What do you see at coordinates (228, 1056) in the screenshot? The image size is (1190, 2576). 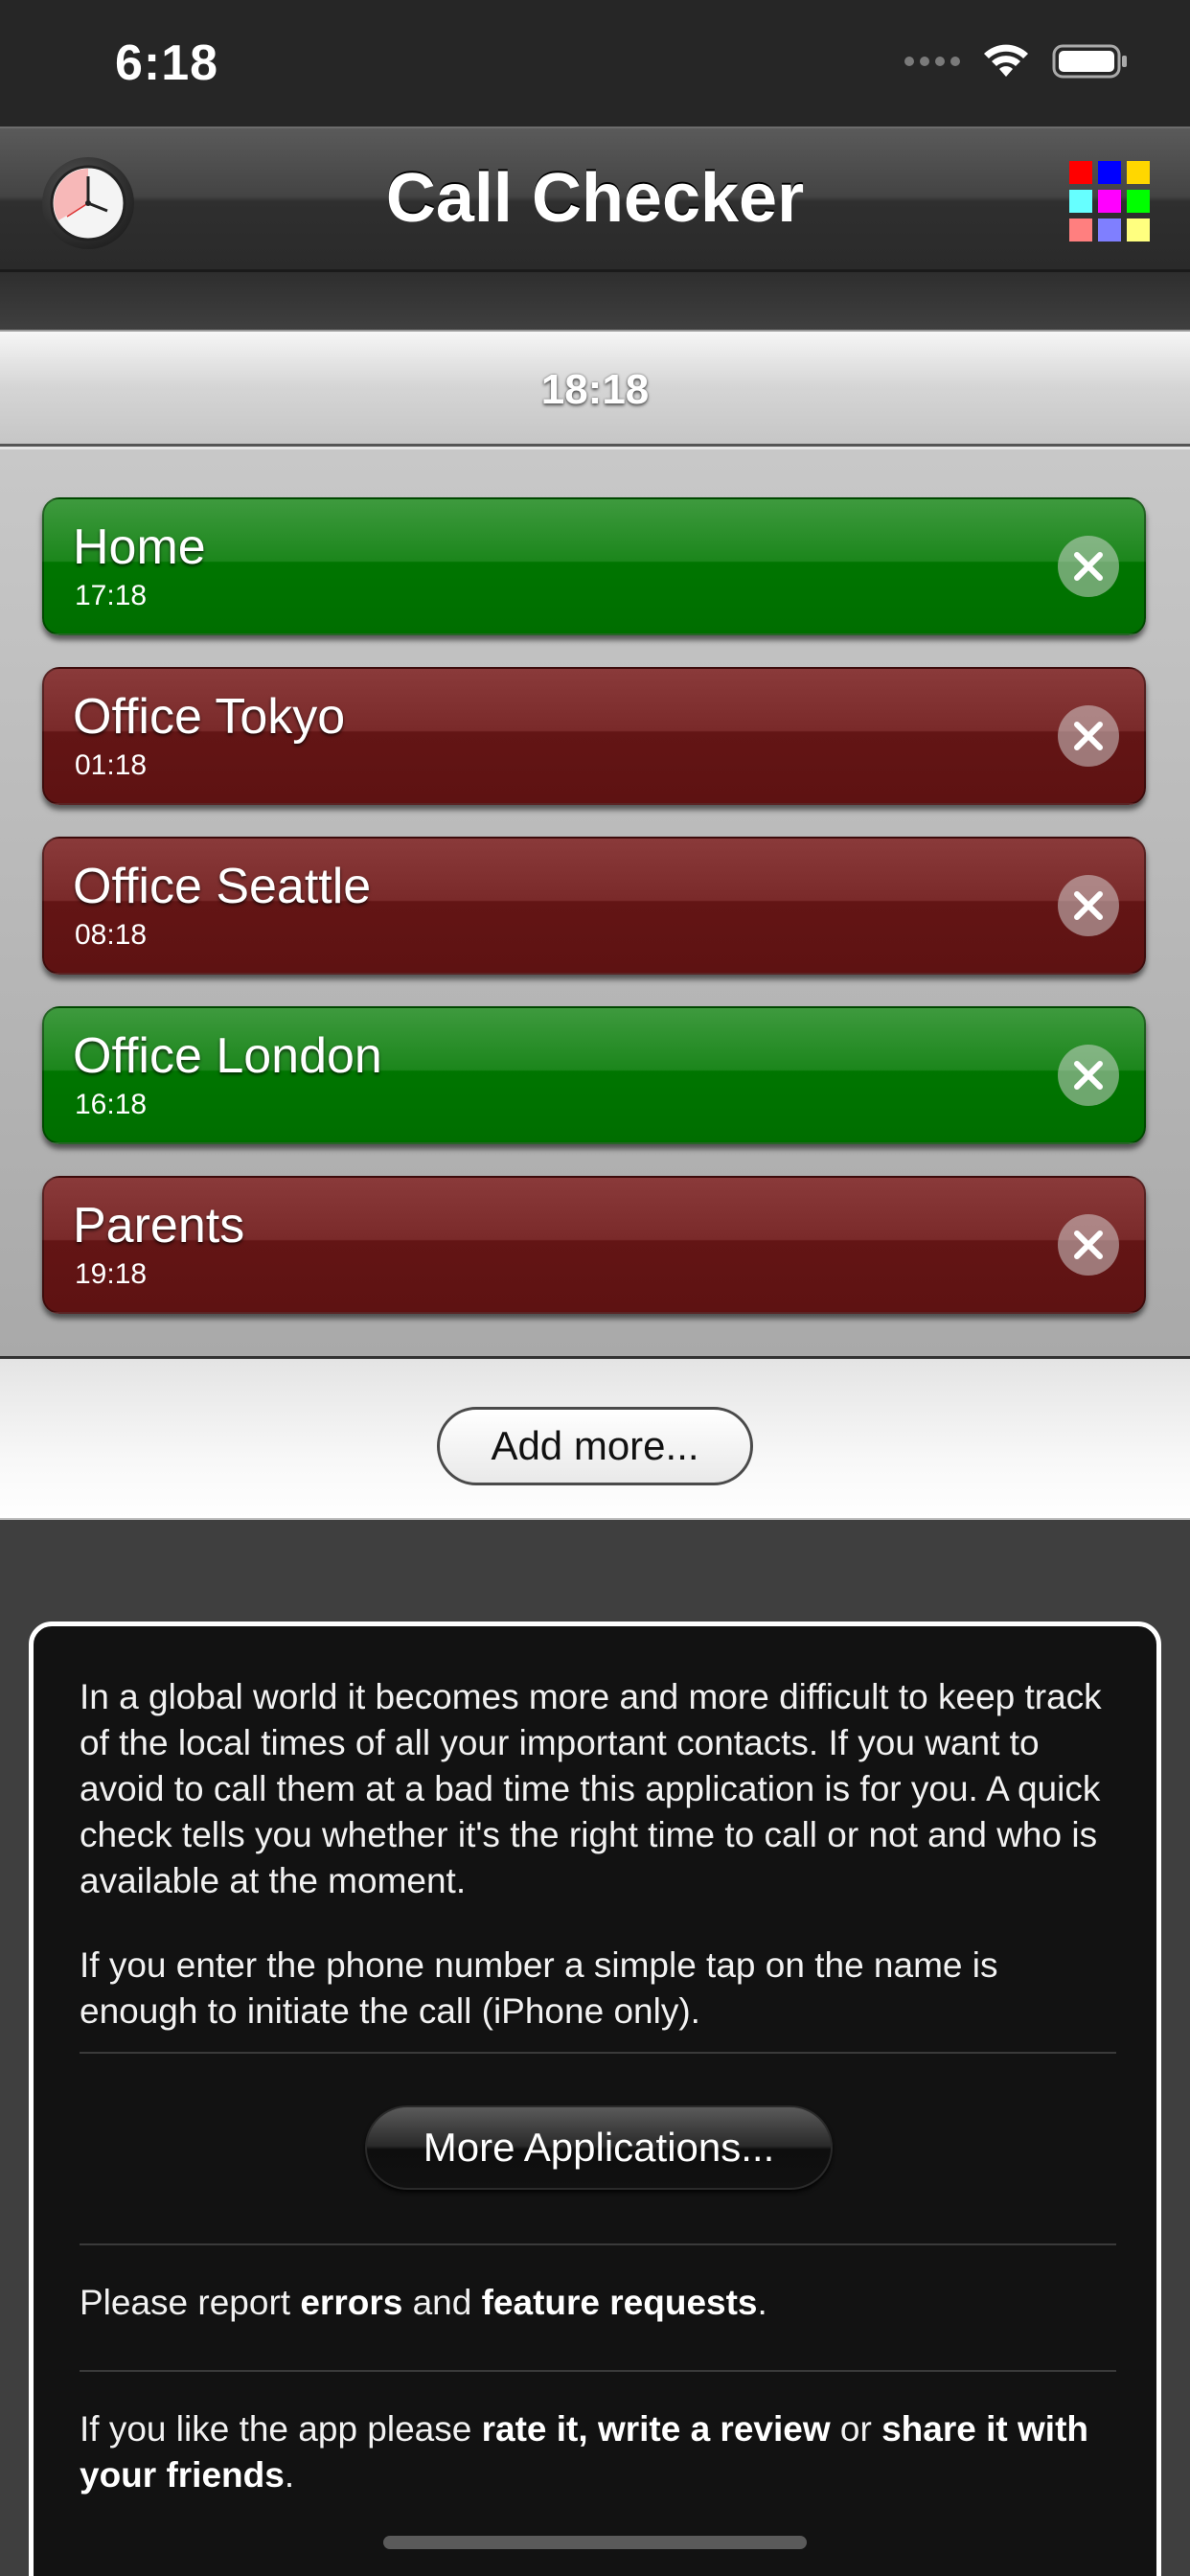 I see `contact-name: Office London` at bounding box center [228, 1056].